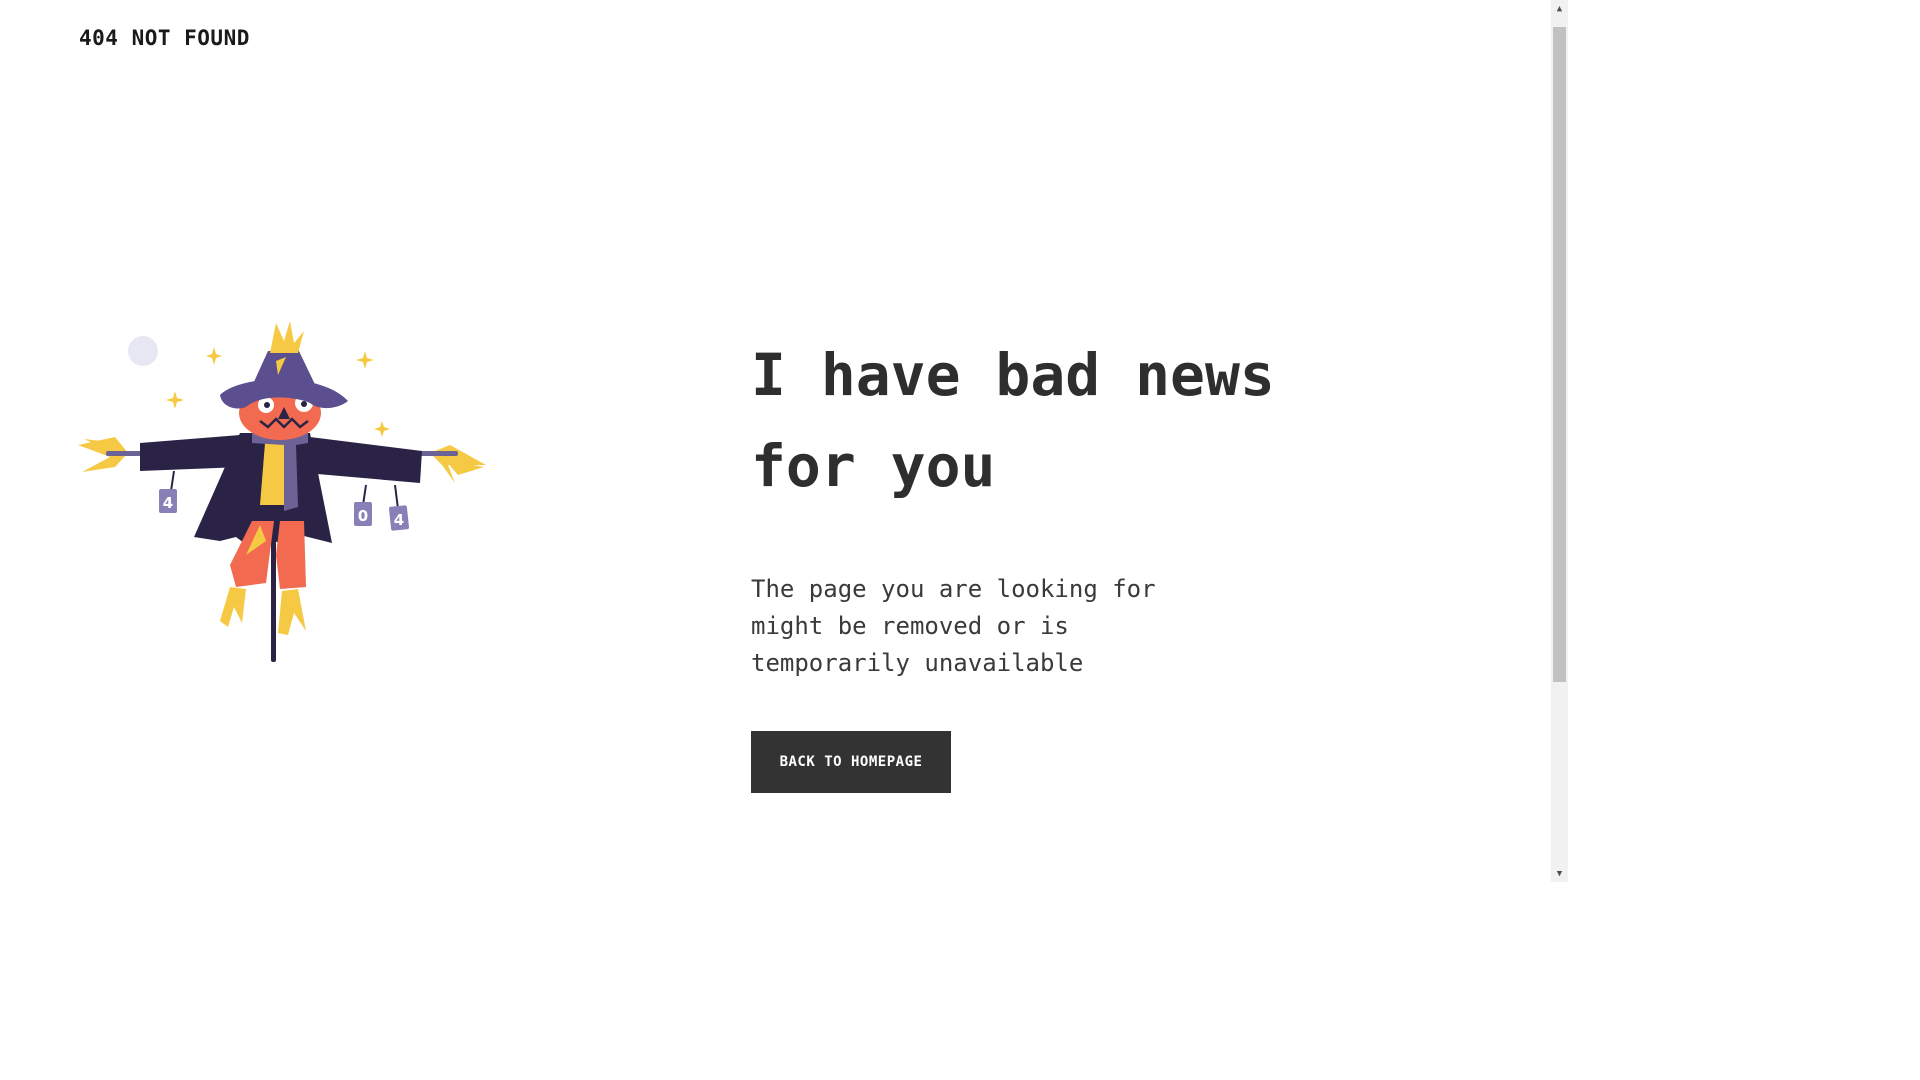 The width and height of the screenshot is (1920, 1080). Describe the element at coordinates (292, 612) in the screenshot. I see `straw-foot-right` at that location.